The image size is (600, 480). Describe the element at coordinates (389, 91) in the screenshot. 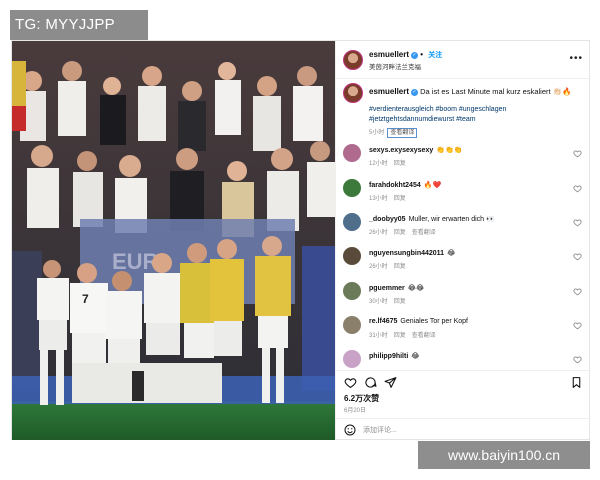

I see `caption-username: esmuellert` at that location.